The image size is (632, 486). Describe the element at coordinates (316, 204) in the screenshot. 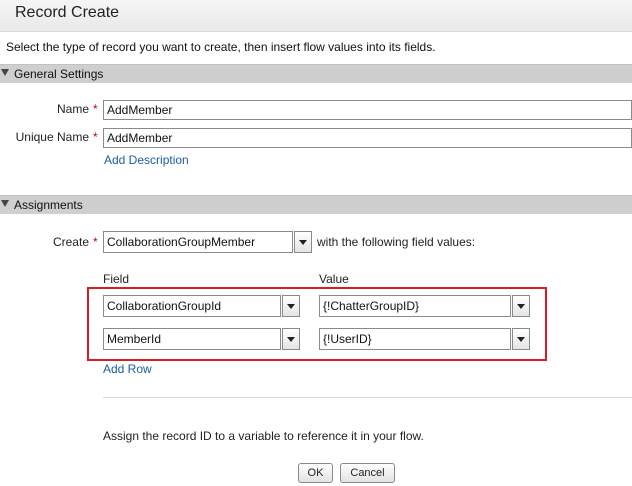

I see `section-assignments: Assignments` at that location.